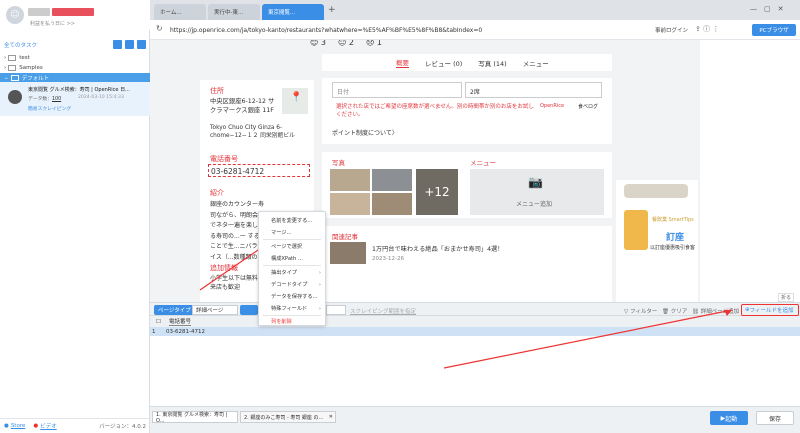  Describe the element at coordinates (351, 43) in the screenshot. I see `count-ok: 2` at that location.